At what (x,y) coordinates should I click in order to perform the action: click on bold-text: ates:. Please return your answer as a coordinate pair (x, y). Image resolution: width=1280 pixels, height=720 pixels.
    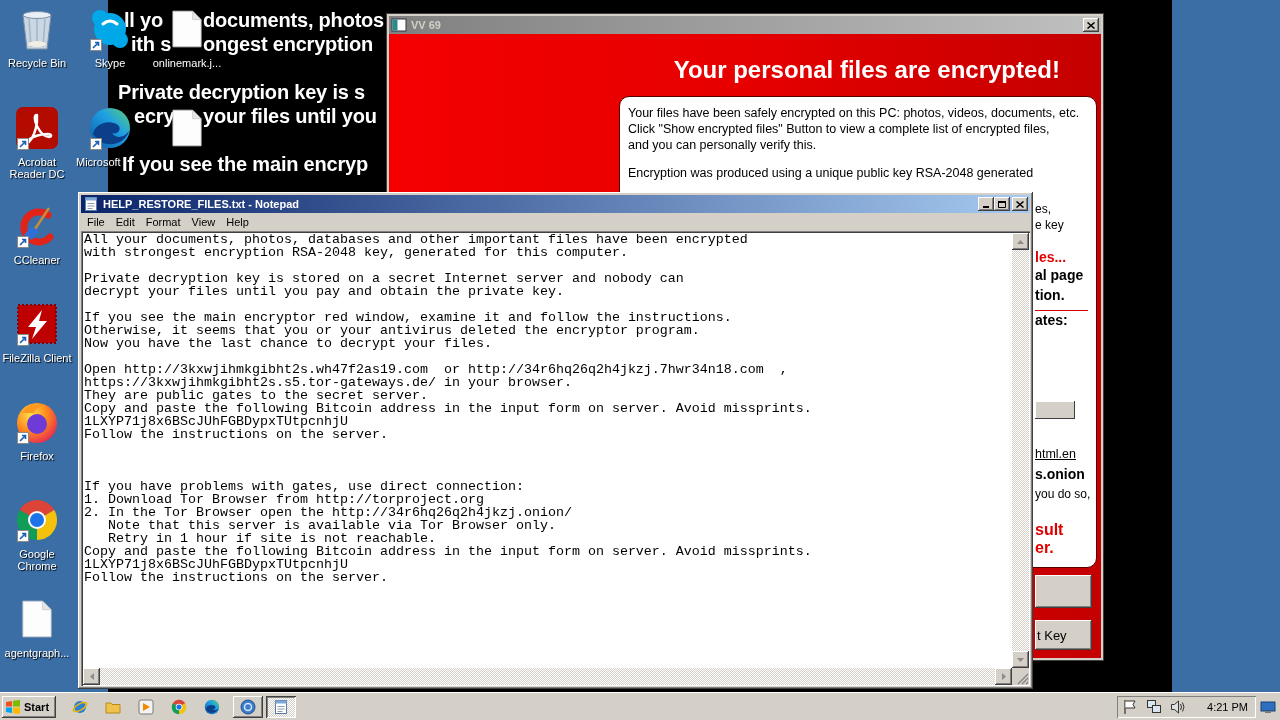
    Looking at the image, I should click on (1051, 320).